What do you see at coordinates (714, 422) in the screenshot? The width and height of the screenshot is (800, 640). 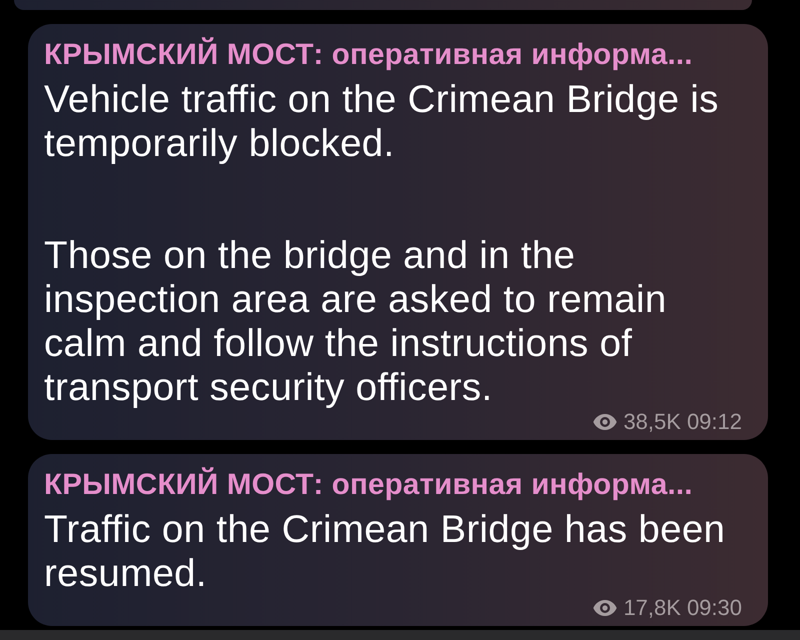 I see `message-time: 09:12` at bounding box center [714, 422].